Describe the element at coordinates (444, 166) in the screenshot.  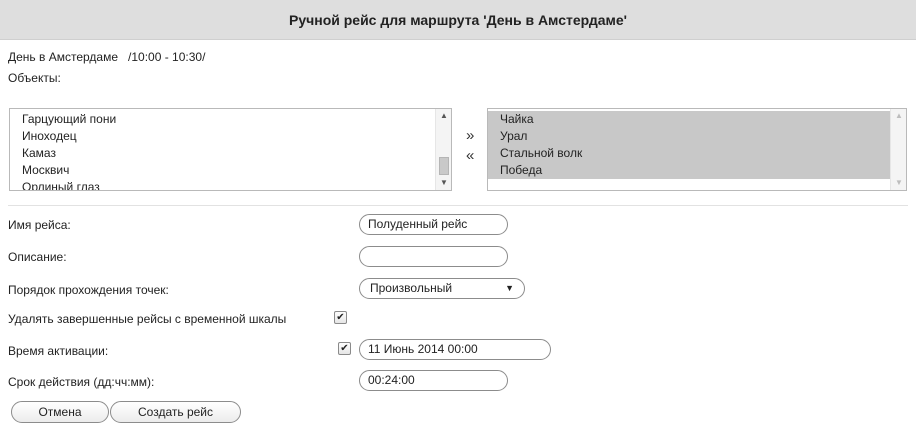
I see `scroll-thumb` at that location.